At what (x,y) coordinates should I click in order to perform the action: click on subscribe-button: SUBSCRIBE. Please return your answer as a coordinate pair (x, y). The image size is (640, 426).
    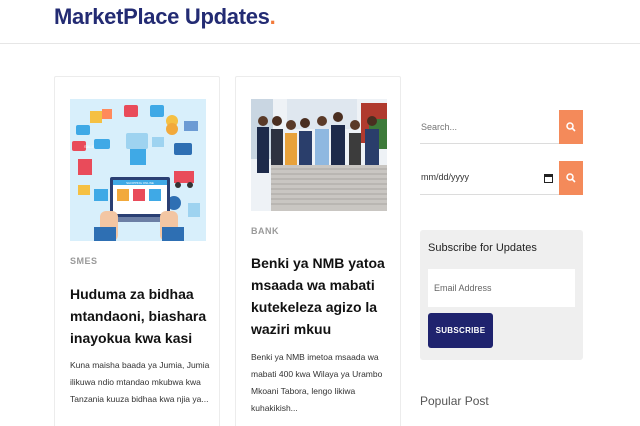
    Looking at the image, I should click on (460, 330).